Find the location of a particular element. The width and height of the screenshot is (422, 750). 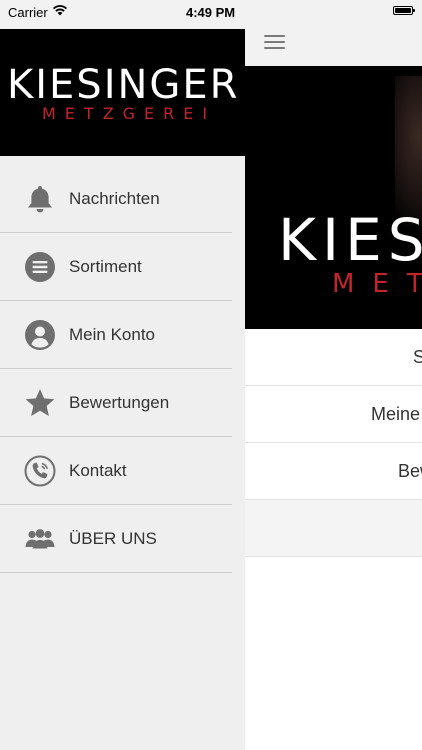

drawer-logo-header: KIESINGER METZGEREI is located at coordinates (122, 92).